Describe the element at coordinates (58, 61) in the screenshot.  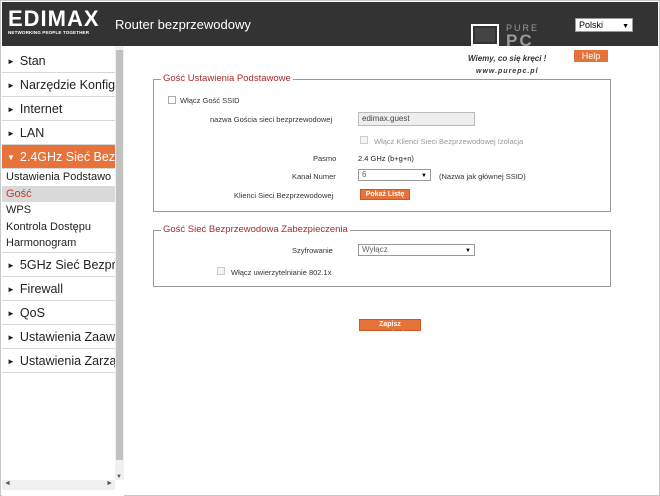
I see `sidebar-item-stan: ► Stan` at that location.